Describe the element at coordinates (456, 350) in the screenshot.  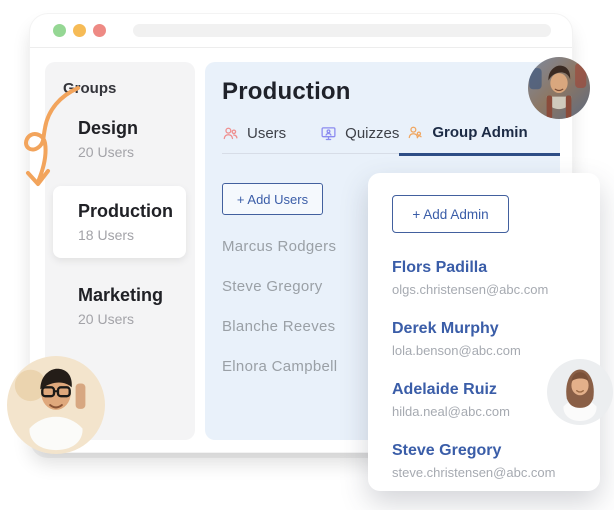
I see `admin-email: lola.benson@abc.com` at that location.